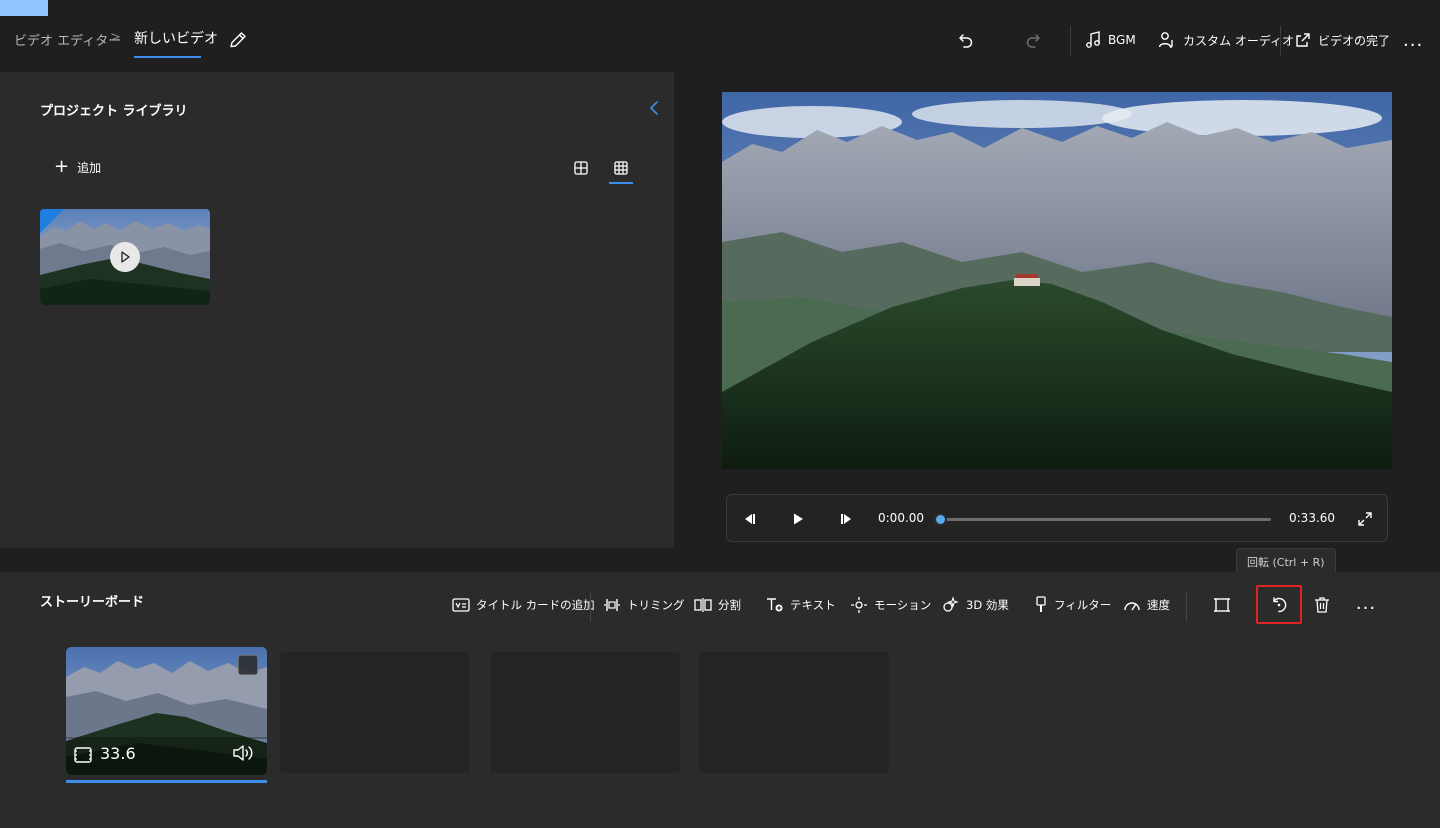 The width and height of the screenshot is (1440, 828). Describe the element at coordinates (703, 605) in the screenshot. I see `split-icon` at that location.